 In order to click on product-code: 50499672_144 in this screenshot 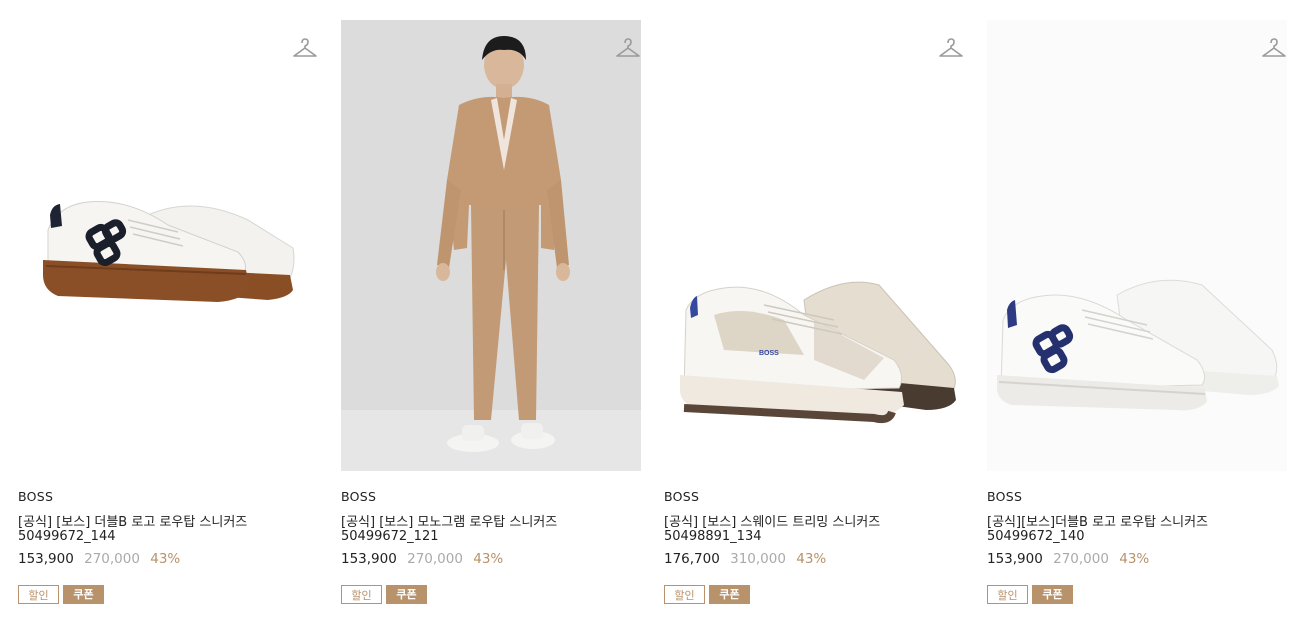, I will do `click(67, 536)`.